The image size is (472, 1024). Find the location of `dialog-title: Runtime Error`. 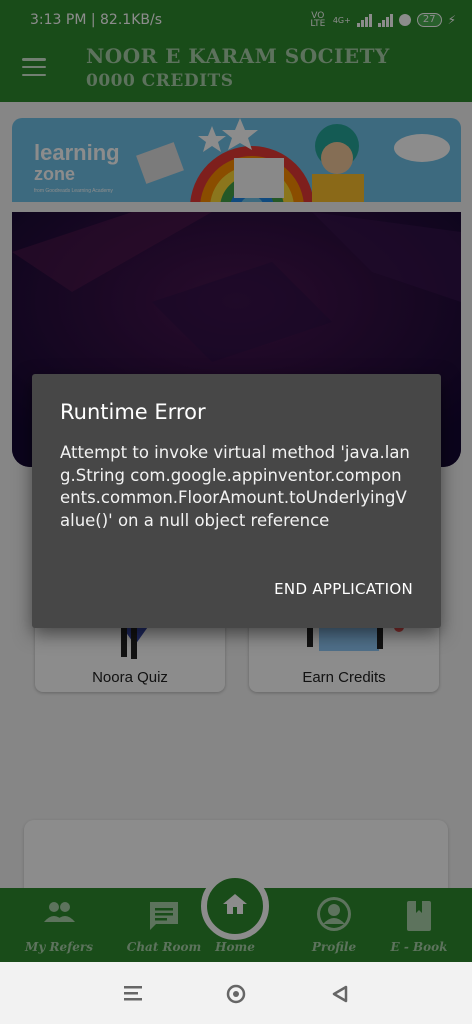

dialog-title: Runtime Error is located at coordinates (133, 412).